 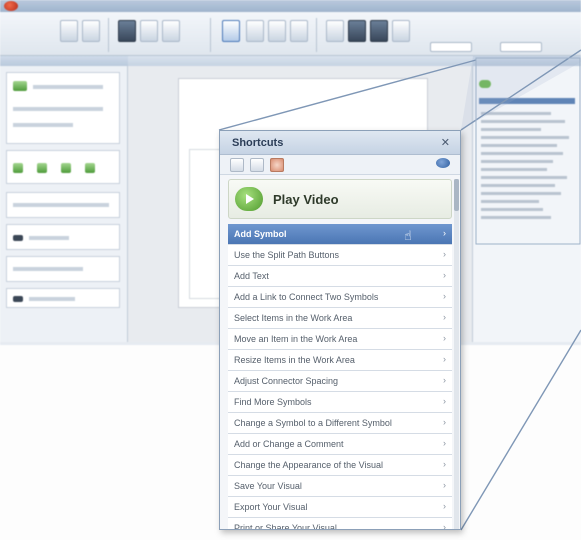 What do you see at coordinates (445, 142) in the screenshot?
I see `close-icon: ✕` at bounding box center [445, 142].